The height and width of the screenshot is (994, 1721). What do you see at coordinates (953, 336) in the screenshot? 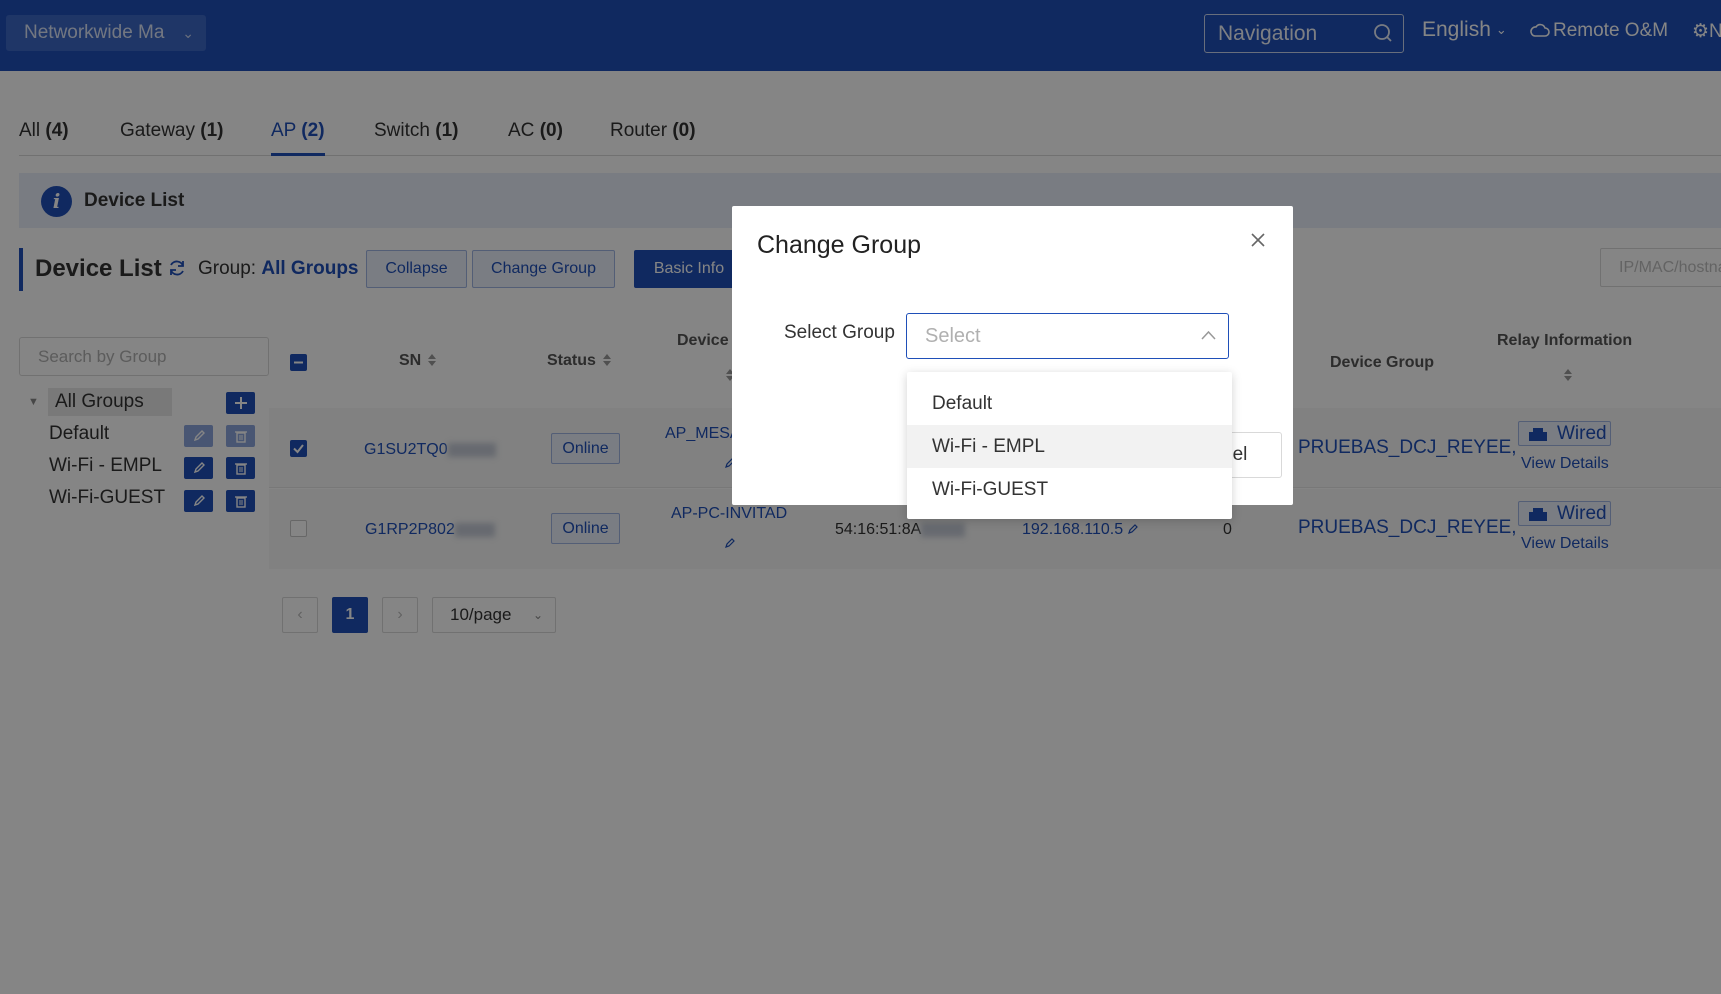
I see `select-placeholder: Select` at bounding box center [953, 336].